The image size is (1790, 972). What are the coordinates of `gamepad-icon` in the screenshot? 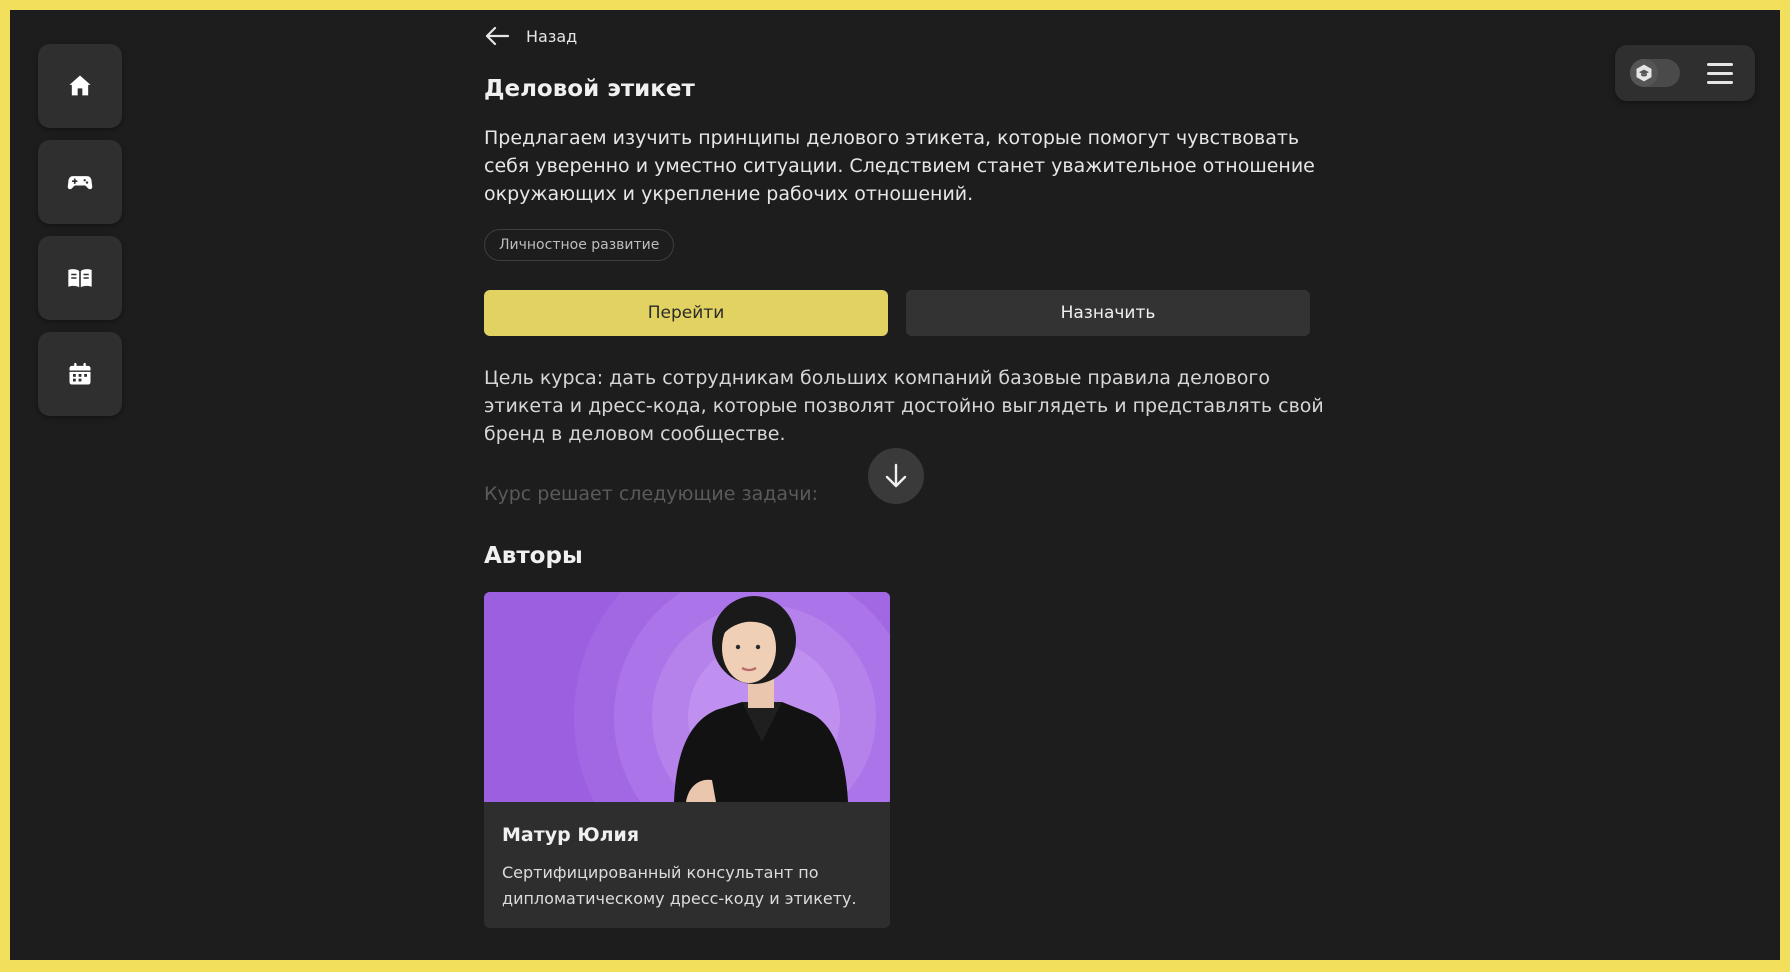 It's located at (80, 183).